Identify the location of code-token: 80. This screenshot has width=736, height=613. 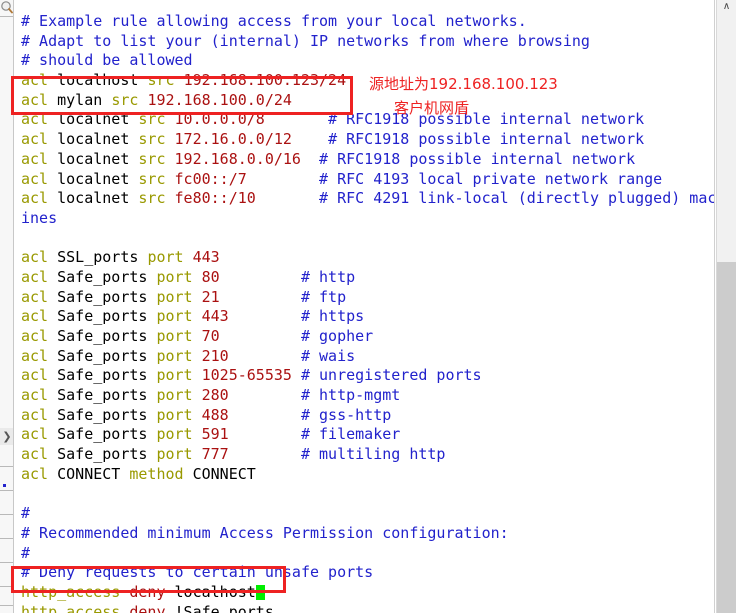
(210, 276).